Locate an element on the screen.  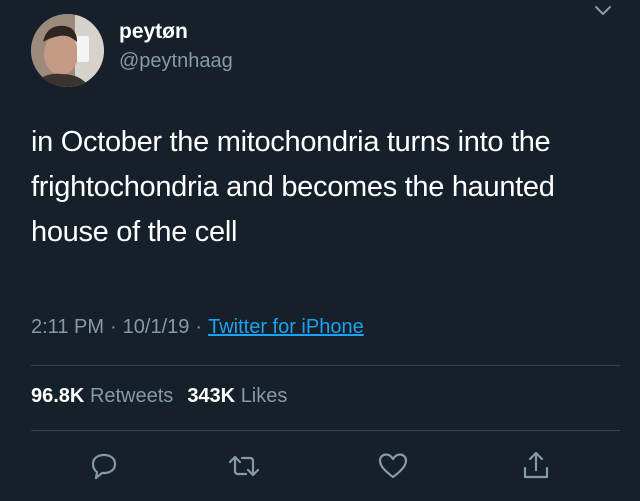
reply-icon is located at coordinates (104, 466).